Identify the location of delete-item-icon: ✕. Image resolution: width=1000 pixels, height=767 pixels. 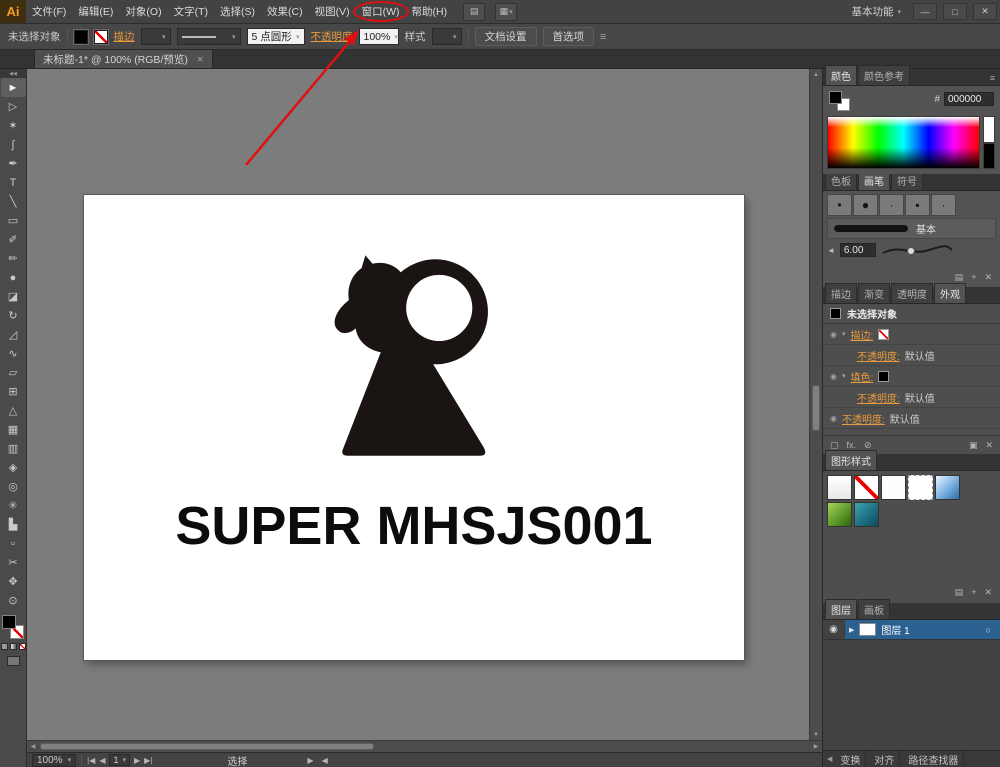
(989, 445).